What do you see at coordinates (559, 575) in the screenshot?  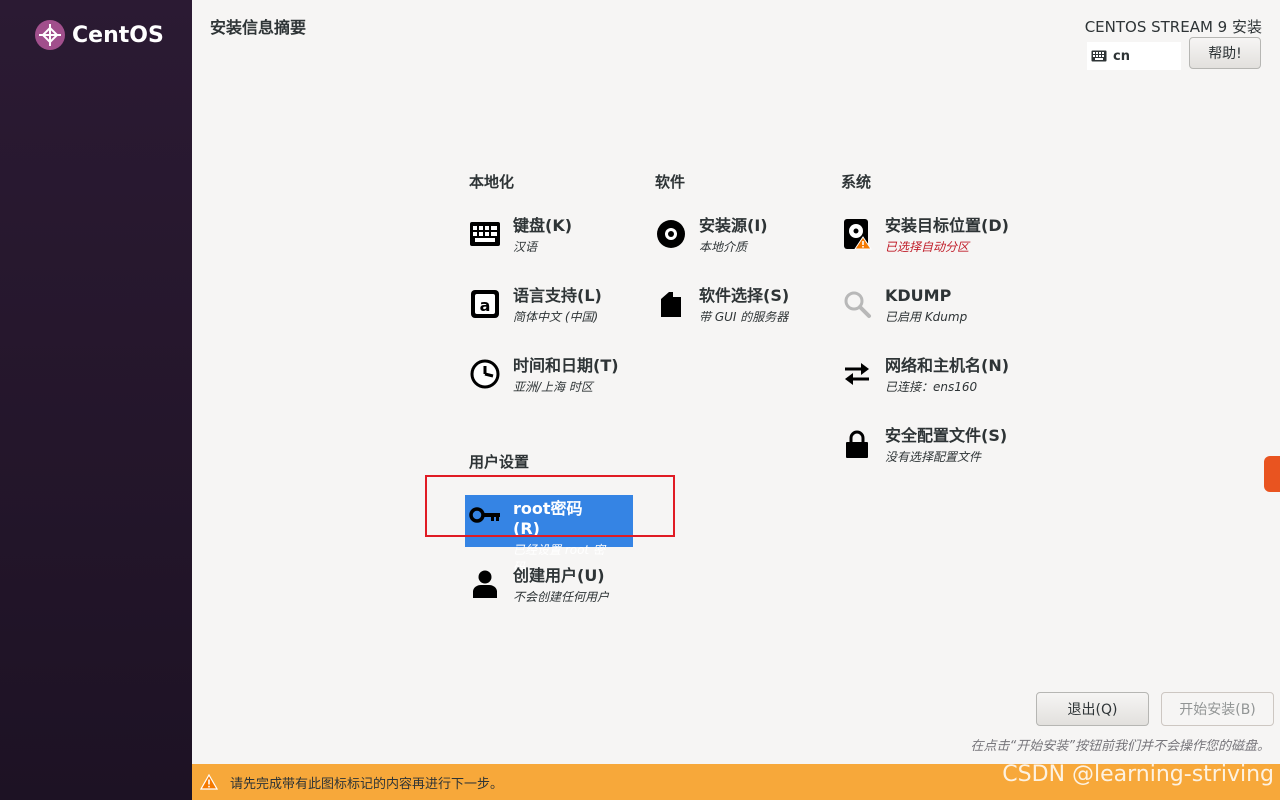 I see `spoke-user-title: 创建用户(U)` at bounding box center [559, 575].